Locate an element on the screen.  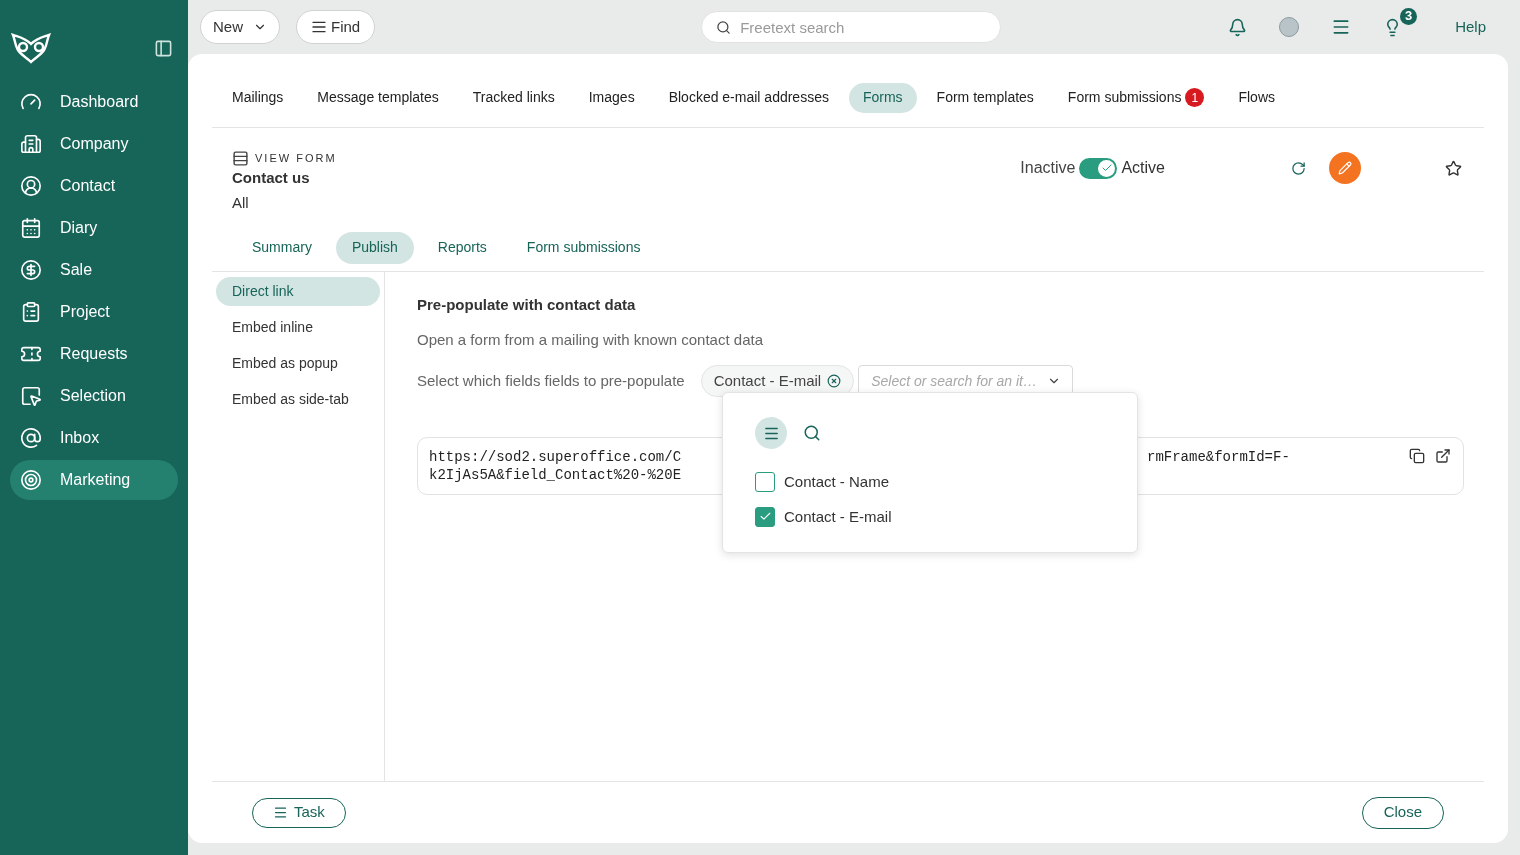
menu-icon is located at coordinates (280, 812).